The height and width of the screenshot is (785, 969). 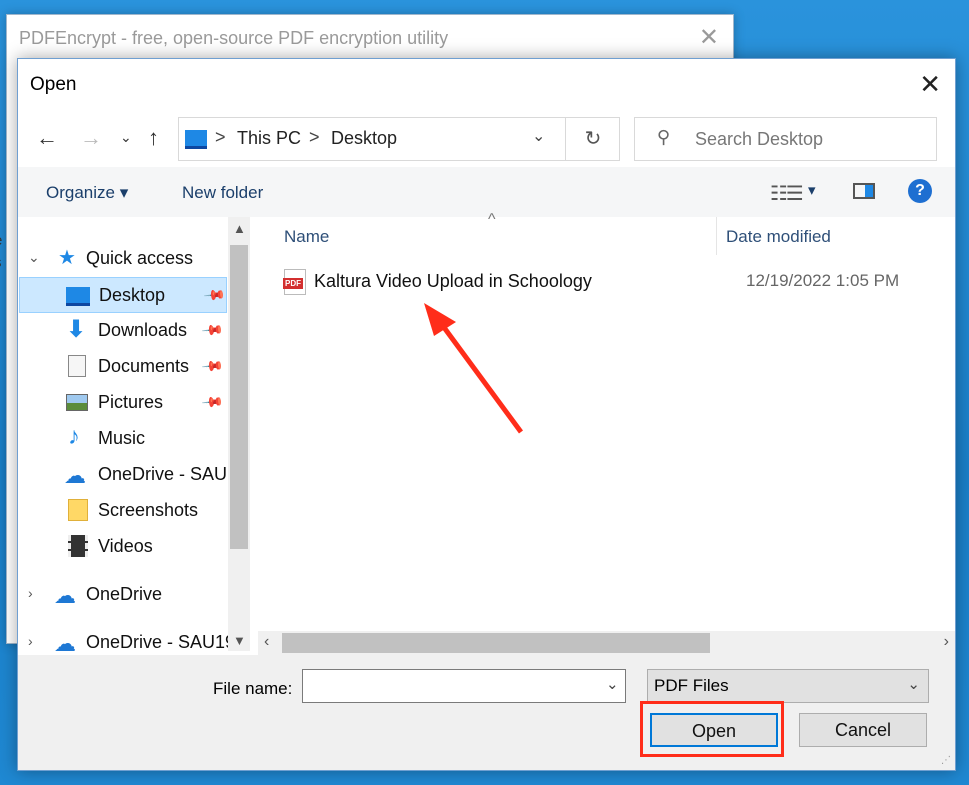 What do you see at coordinates (716, 236) in the screenshot?
I see `column-divider` at bounding box center [716, 236].